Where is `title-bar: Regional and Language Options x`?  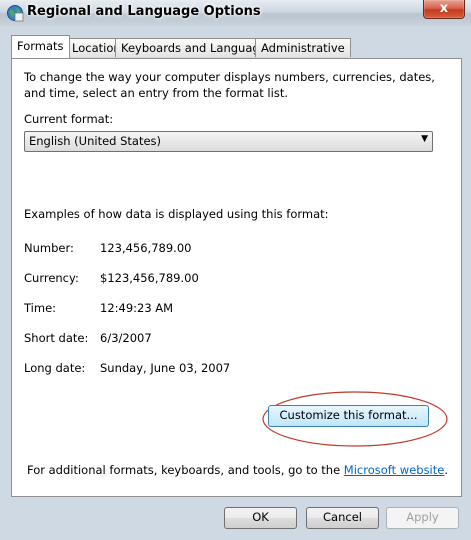
title-bar: Regional and Language Options x is located at coordinates (235, 13).